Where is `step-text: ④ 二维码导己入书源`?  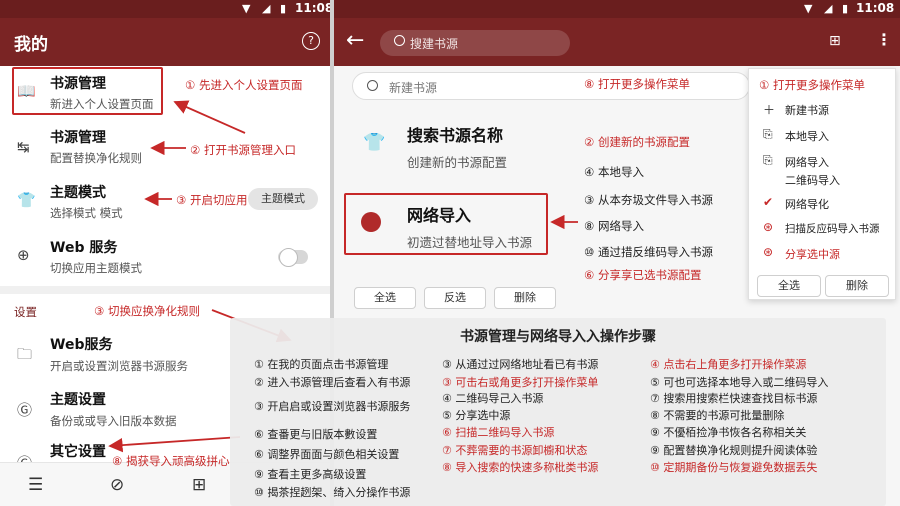
step-text: ④ 二维码导己入书源 is located at coordinates (493, 398).